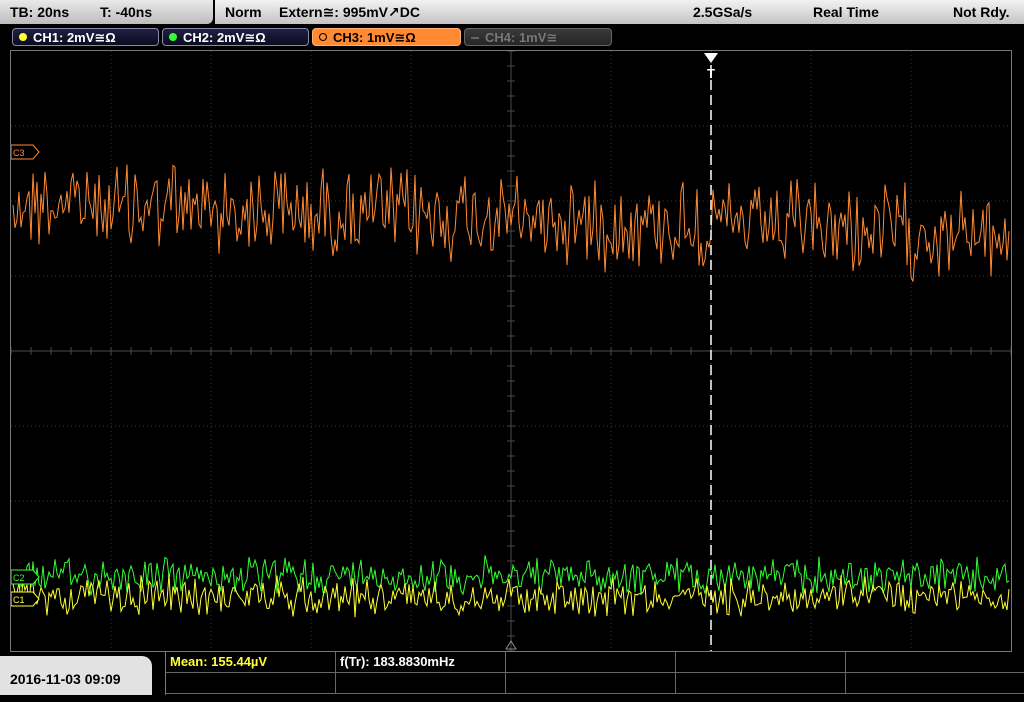 The width and height of the screenshot is (1024, 702). I want to click on trigger-marker-label: T, so click(711, 73).